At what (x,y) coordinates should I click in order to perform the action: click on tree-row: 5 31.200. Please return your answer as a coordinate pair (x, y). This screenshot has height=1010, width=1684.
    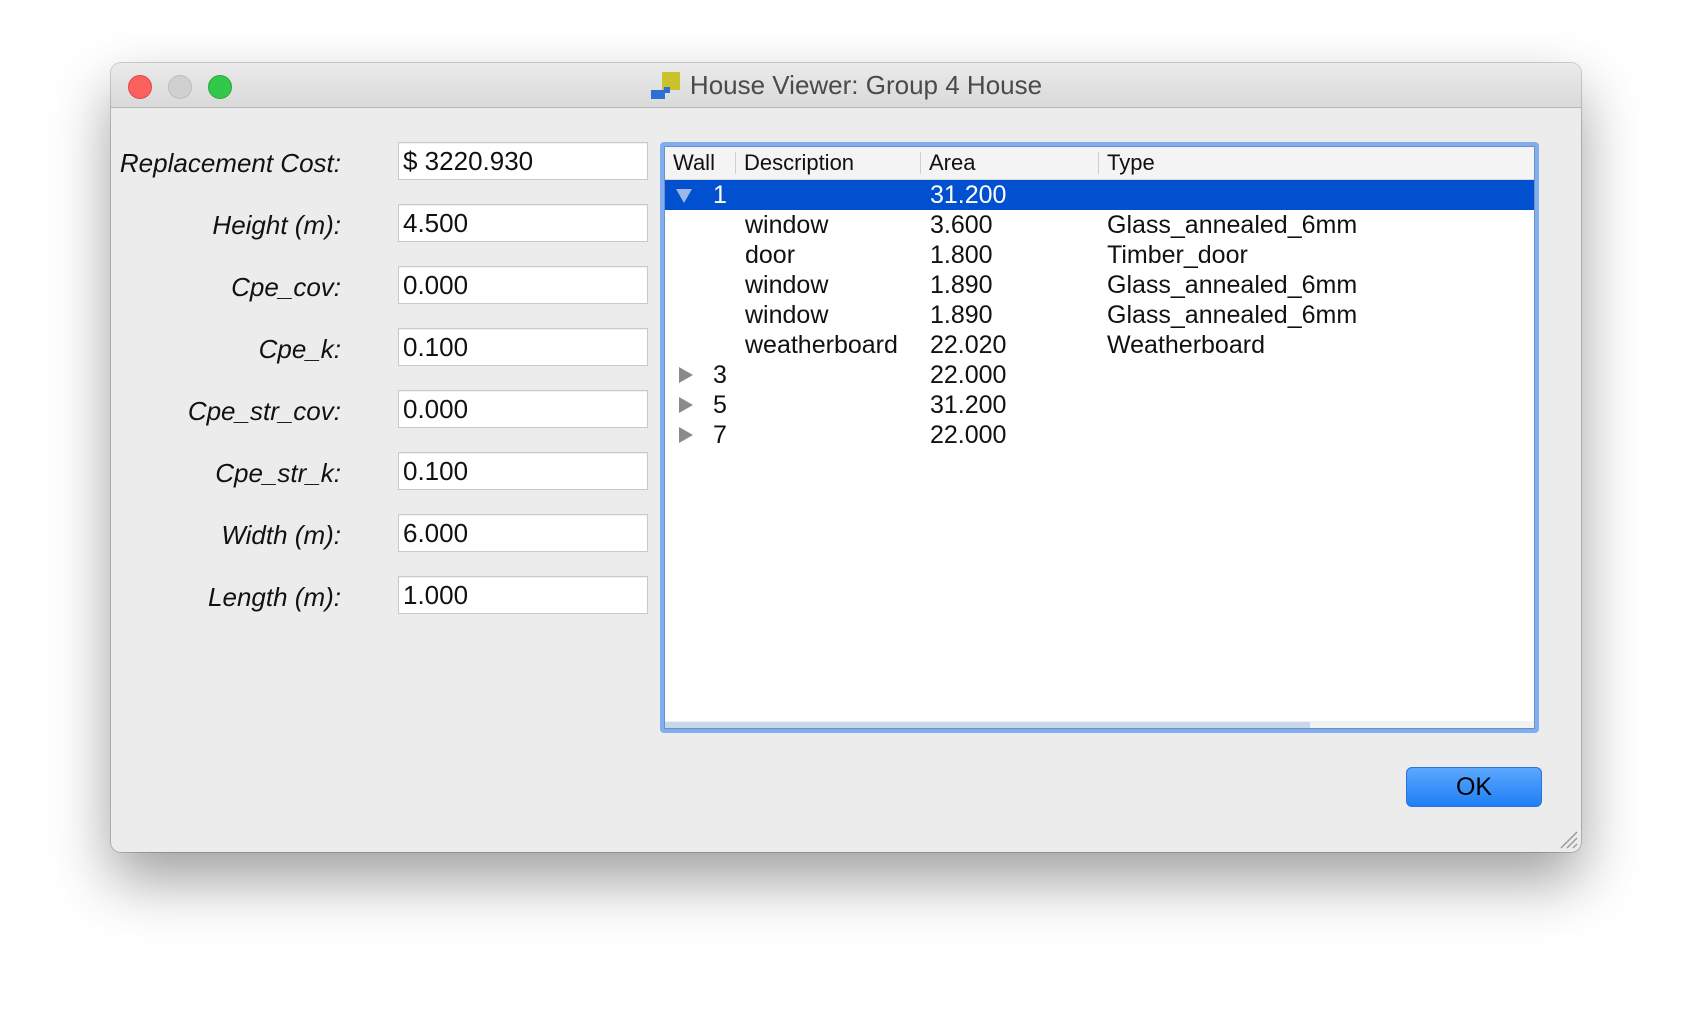
    Looking at the image, I should click on (1099, 405).